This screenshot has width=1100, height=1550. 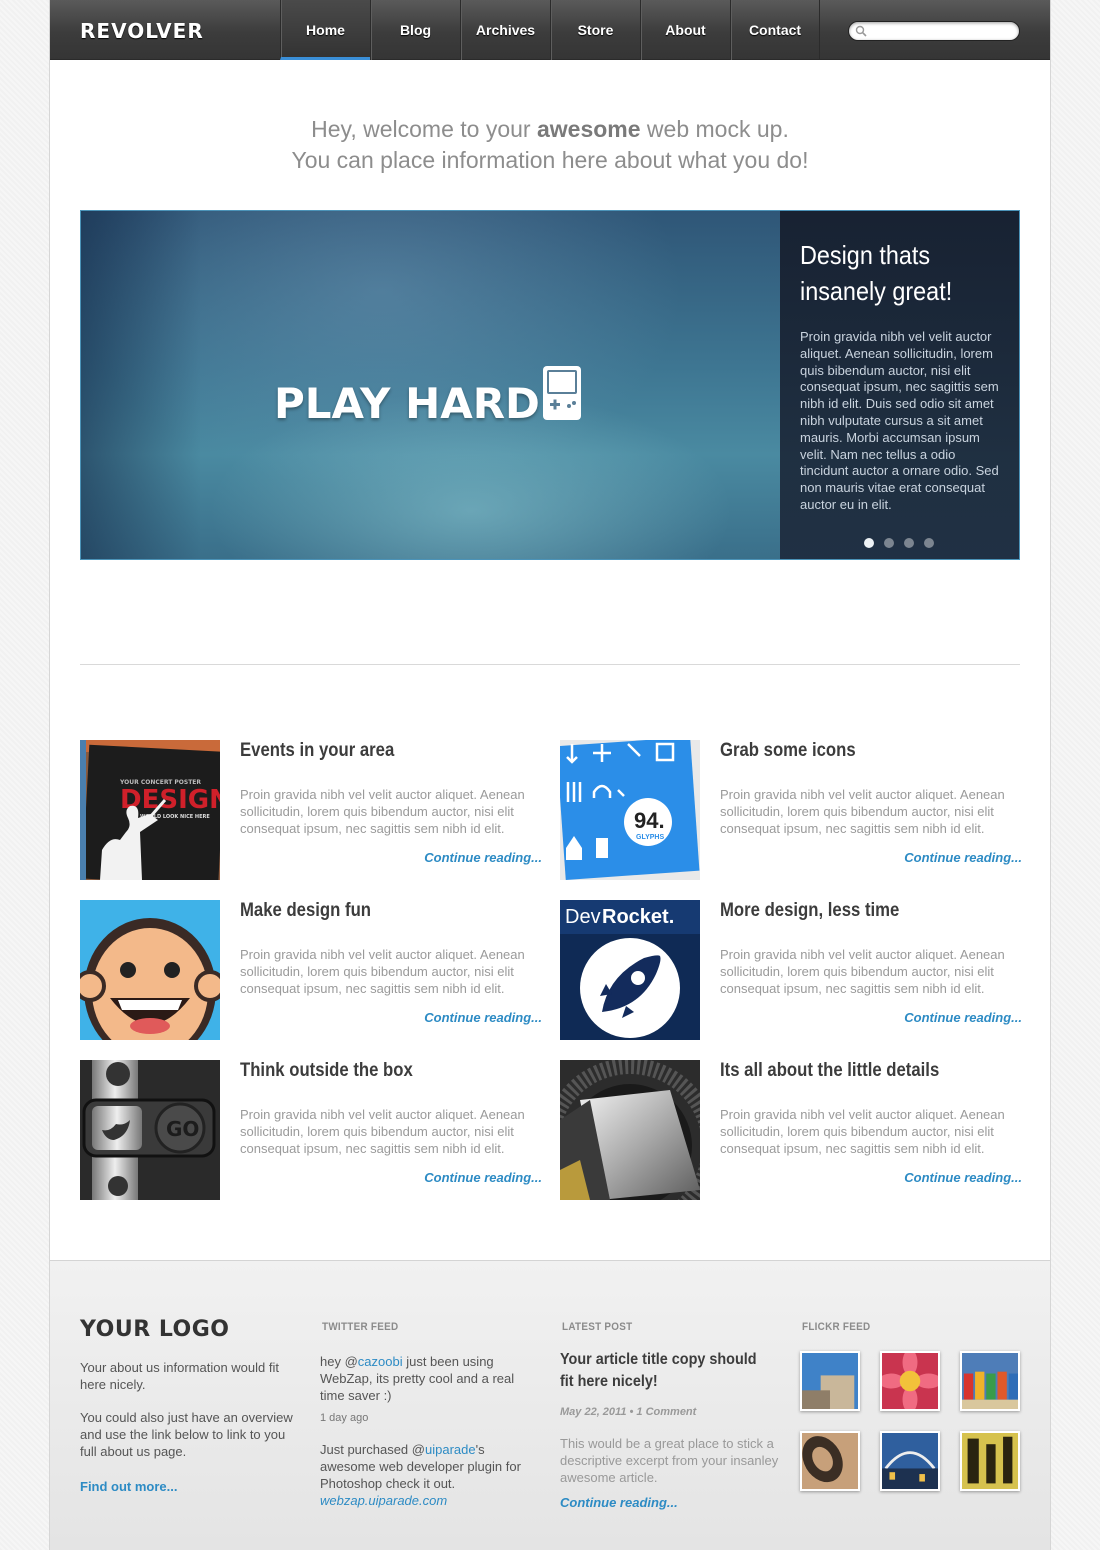 I want to click on tweet-url-link: webzap.uiparade.com, so click(x=427, y=1500).